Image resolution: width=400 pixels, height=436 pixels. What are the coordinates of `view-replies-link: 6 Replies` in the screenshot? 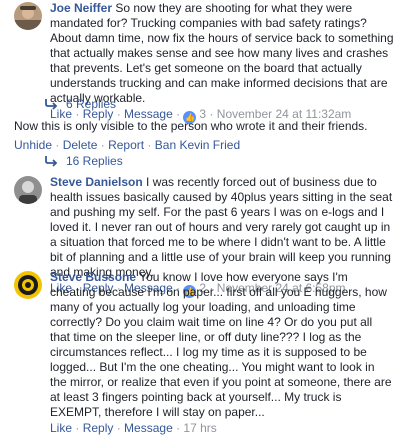 It's located at (80, 104).